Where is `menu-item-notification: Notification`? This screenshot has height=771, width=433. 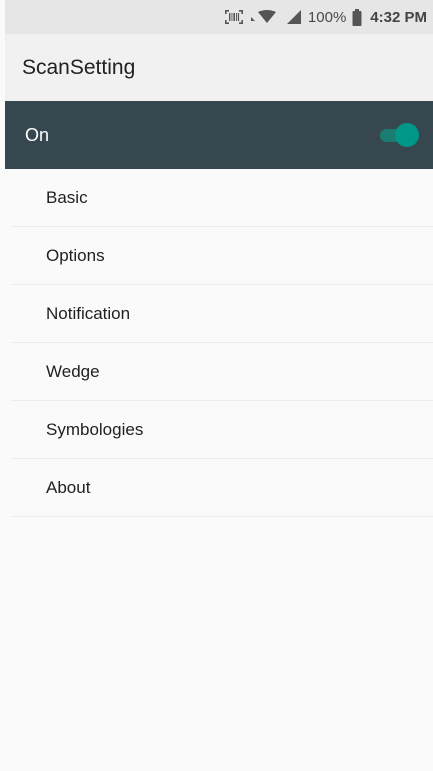 menu-item-notification: Notification is located at coordinates (222, 314).